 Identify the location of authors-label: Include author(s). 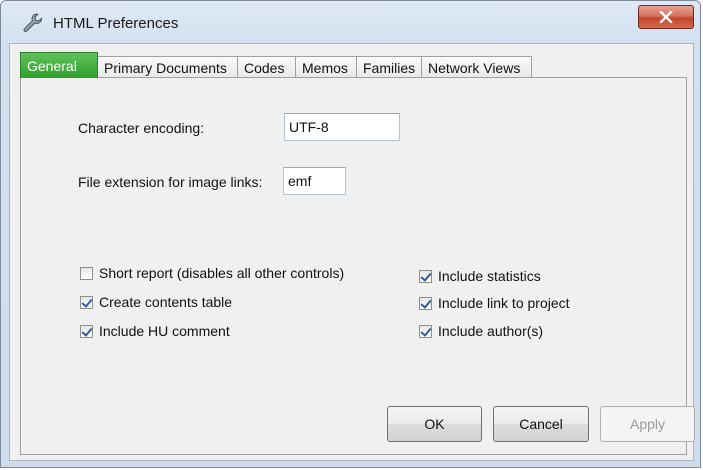
(491, 331).